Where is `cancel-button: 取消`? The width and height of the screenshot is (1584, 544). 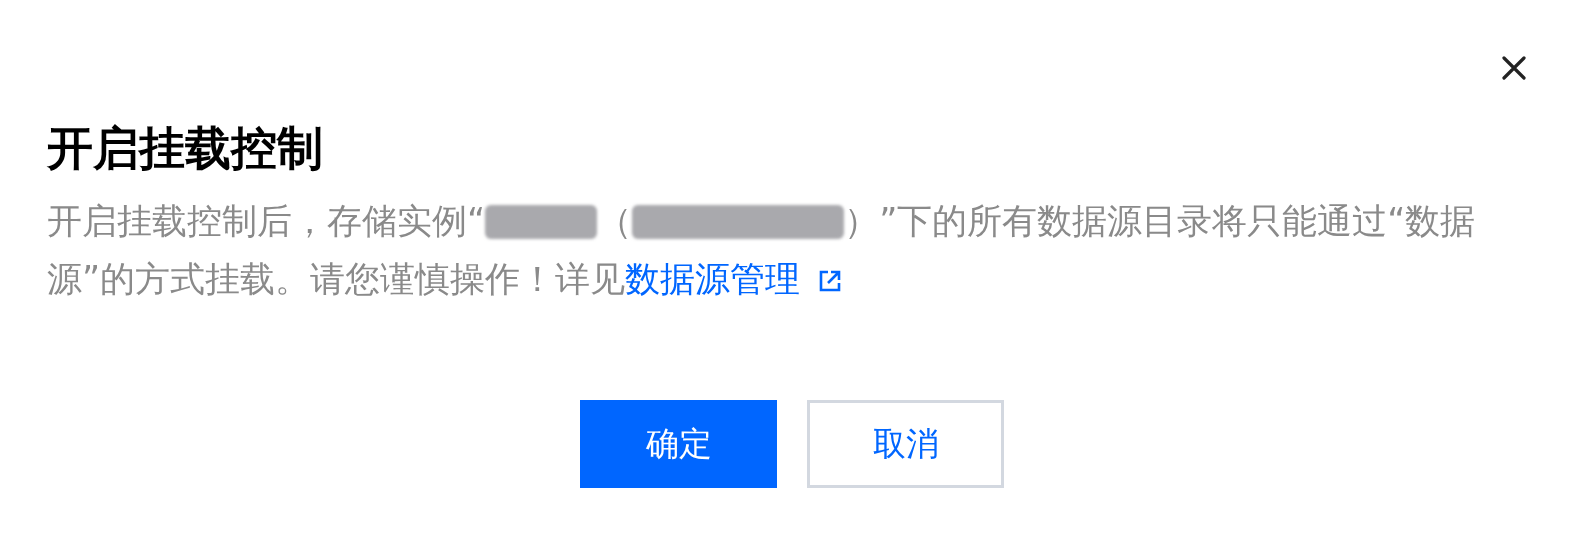
cancel-button: 取消 is located at coordinates (905, 444).